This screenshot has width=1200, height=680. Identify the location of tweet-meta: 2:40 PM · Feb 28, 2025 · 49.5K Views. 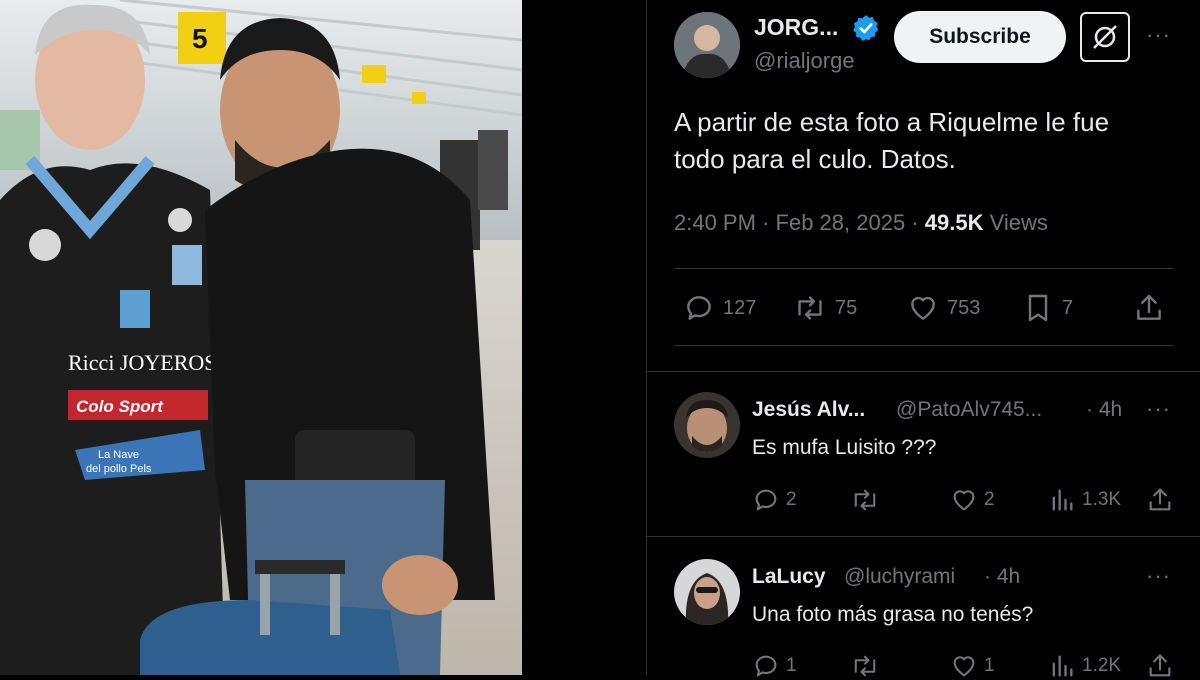
(861, 223).